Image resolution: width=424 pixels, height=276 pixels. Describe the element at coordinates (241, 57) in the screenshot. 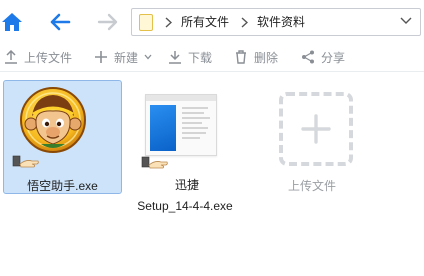

I see `trash-icon` at that location.